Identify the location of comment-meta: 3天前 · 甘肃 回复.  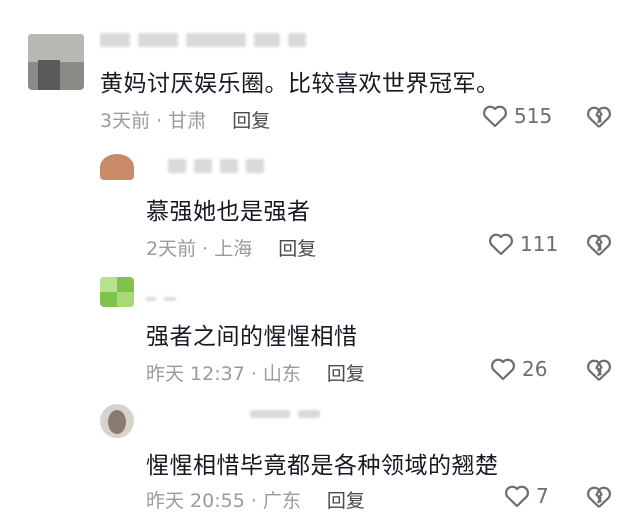
(185, 119).